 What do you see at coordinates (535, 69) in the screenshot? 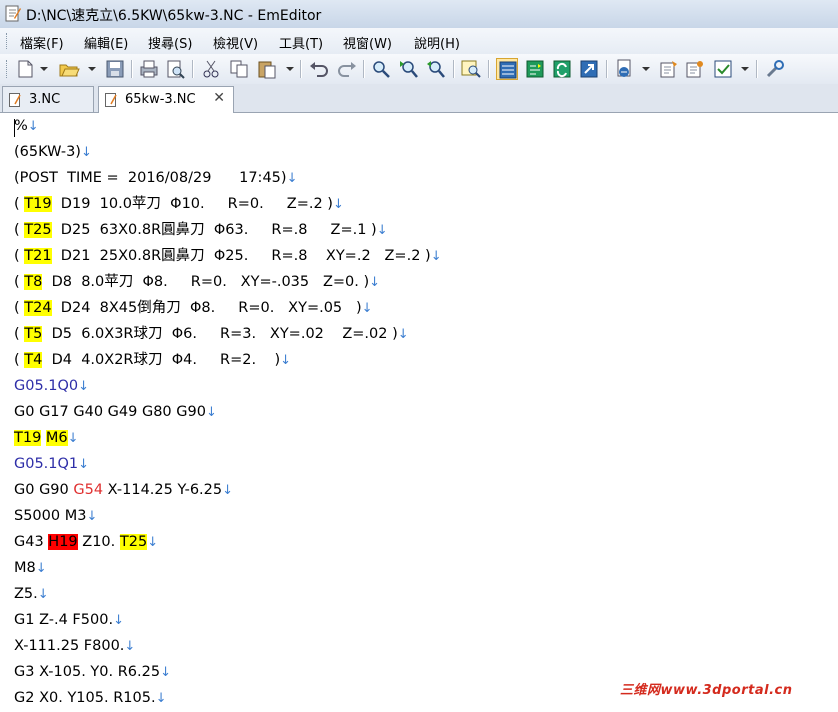
I see `tab-icon` at bounding box center [535, 69].